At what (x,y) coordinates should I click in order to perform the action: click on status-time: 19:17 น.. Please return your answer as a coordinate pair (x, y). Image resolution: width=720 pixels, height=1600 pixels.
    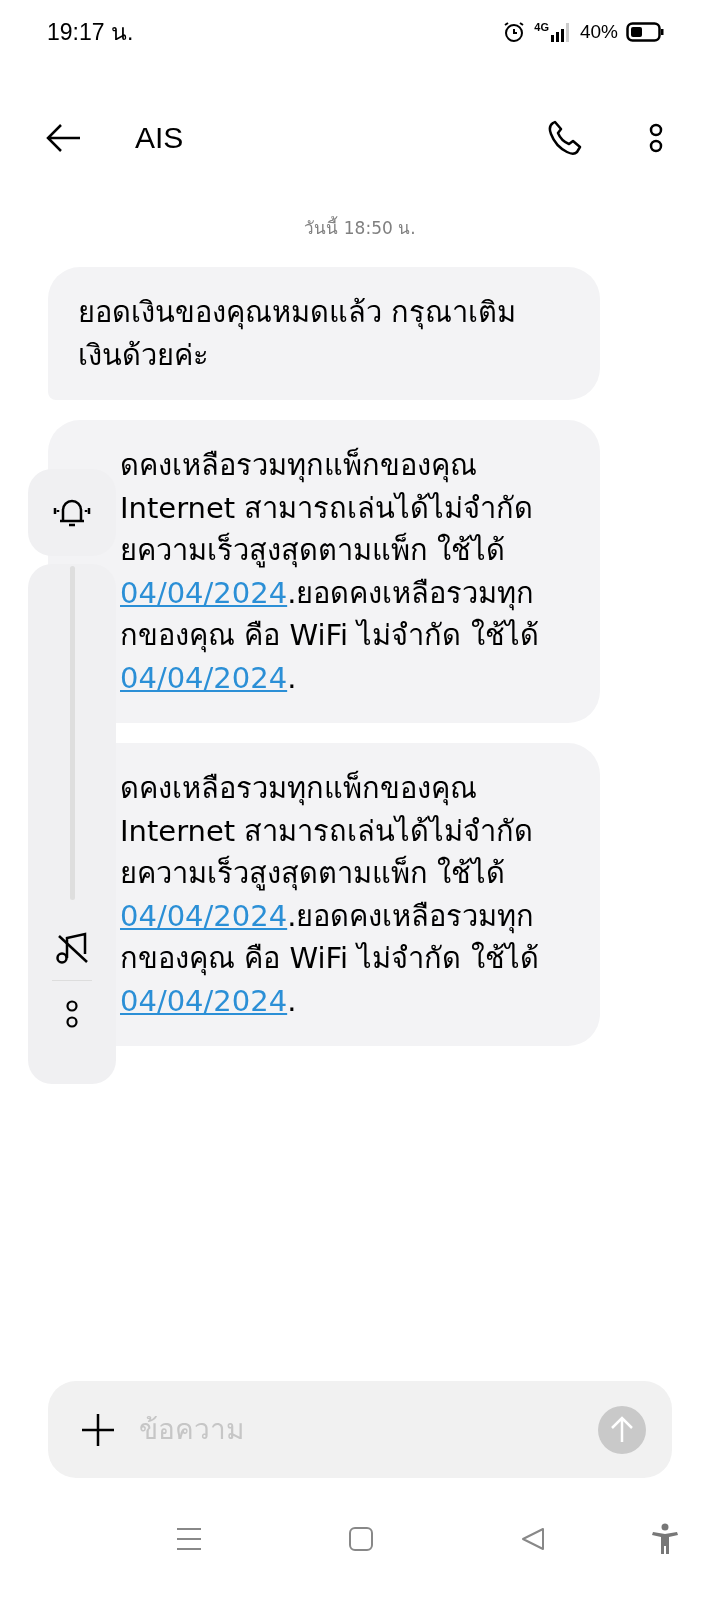
    Looking at the image, I should click on (90, 32).